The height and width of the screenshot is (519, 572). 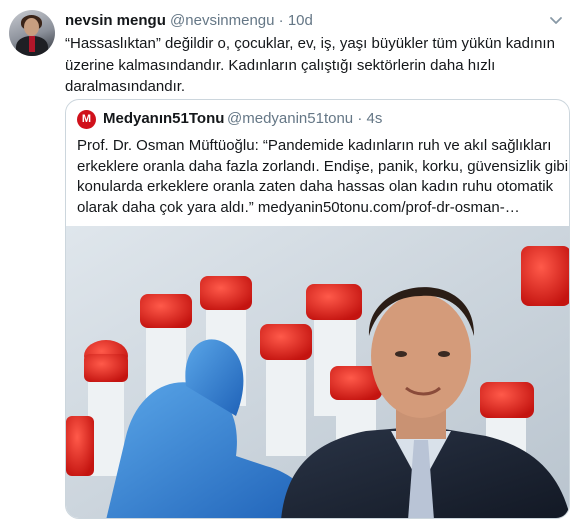 I want to click on avatar-face, so click(x=31, y=27).